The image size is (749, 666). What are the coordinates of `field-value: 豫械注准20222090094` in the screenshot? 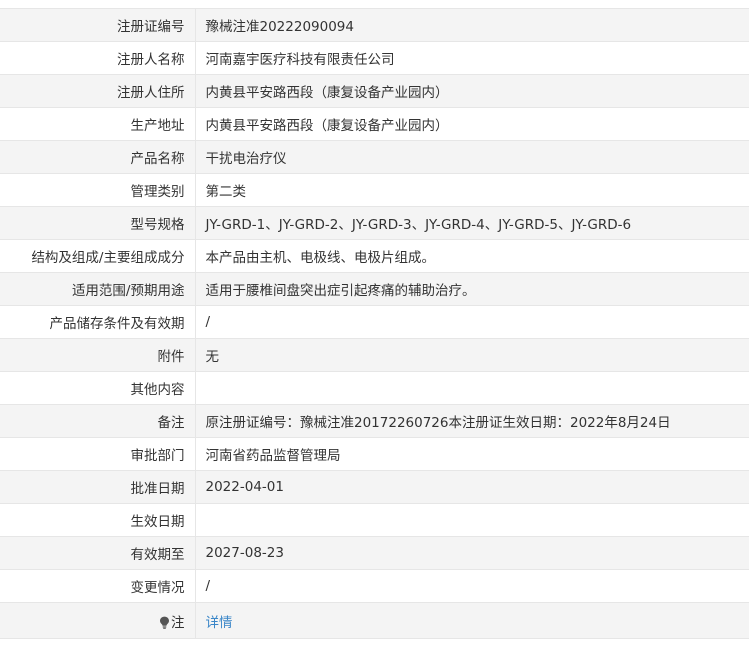 It's located at (472, 25).